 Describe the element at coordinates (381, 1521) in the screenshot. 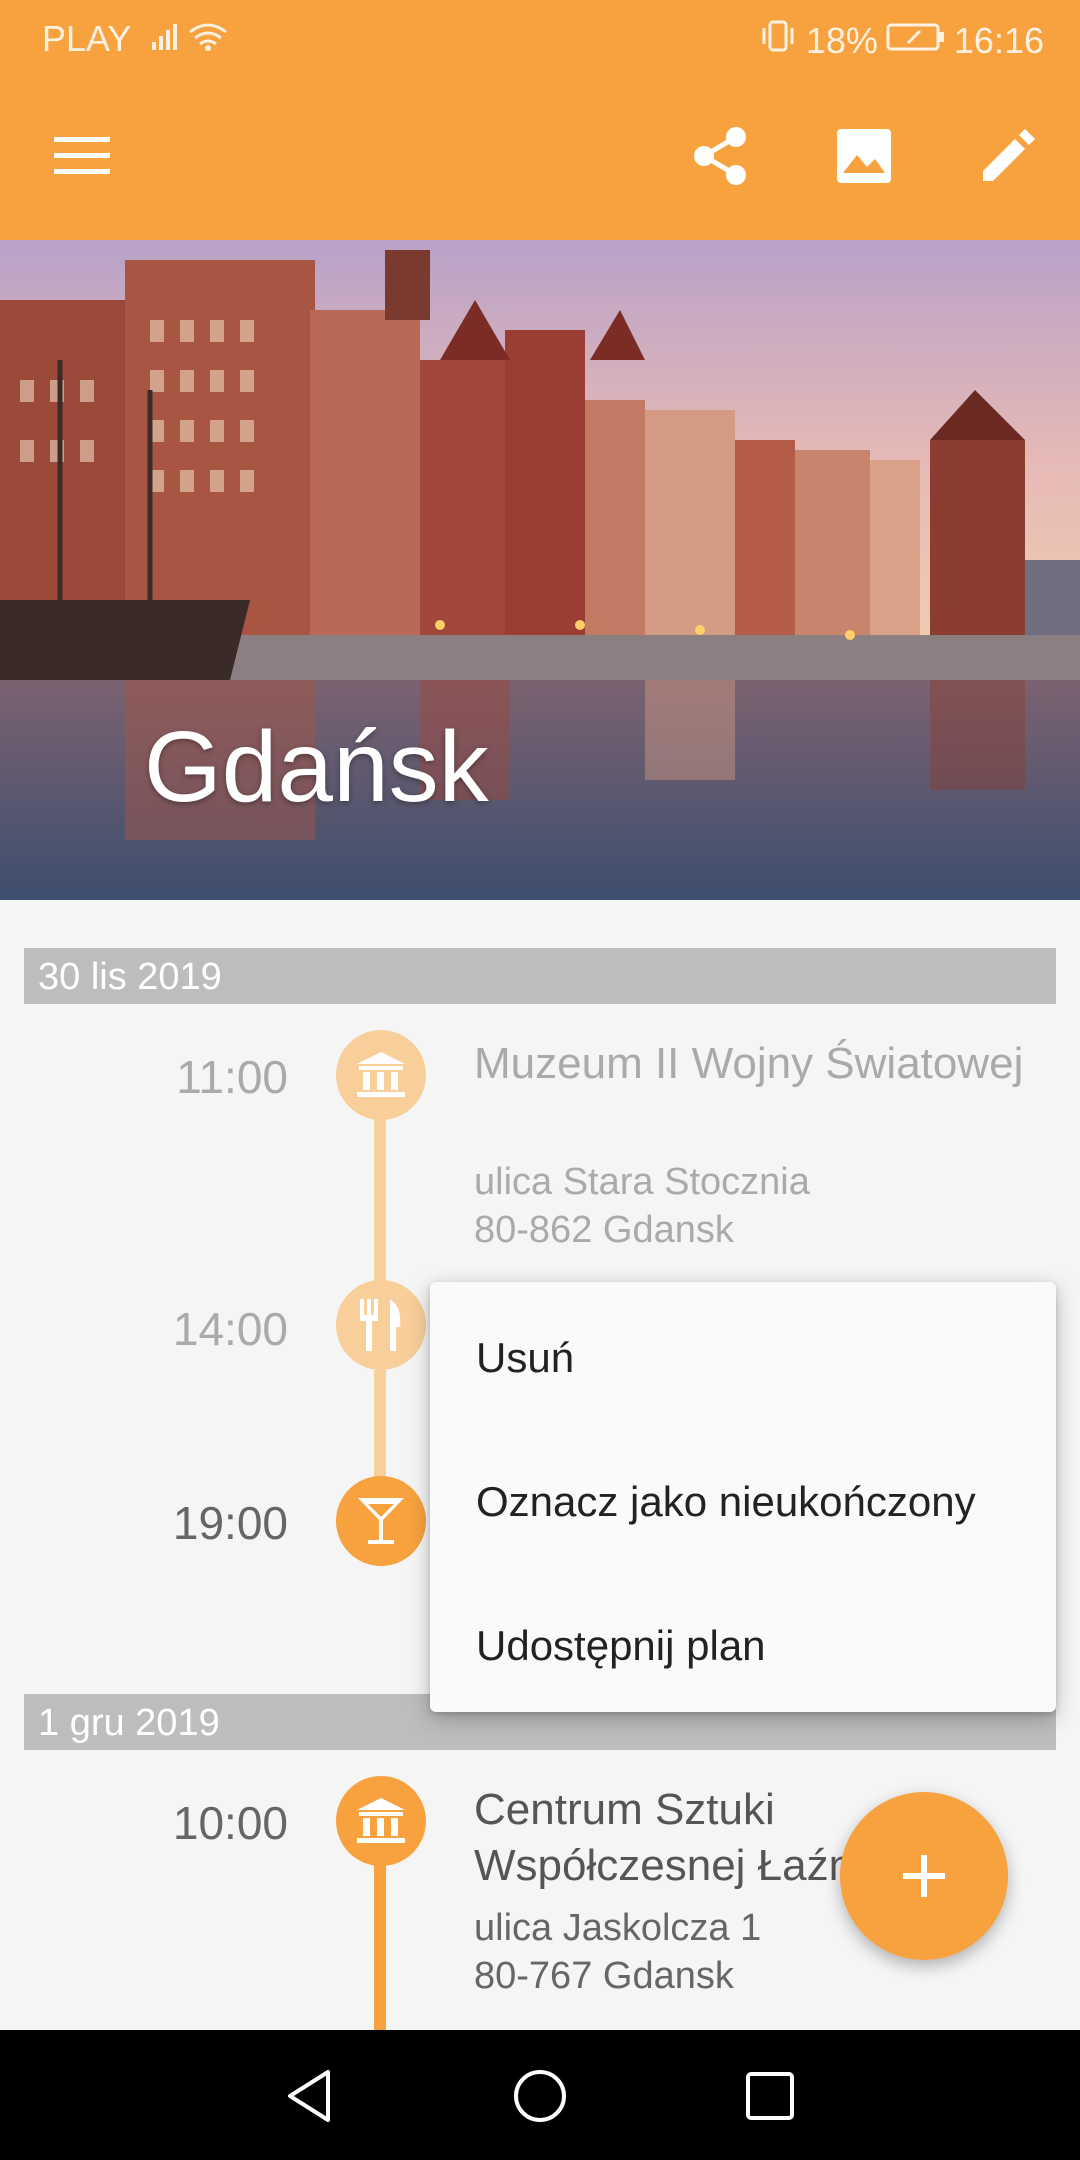

I see `cocktail-icon` at that location.